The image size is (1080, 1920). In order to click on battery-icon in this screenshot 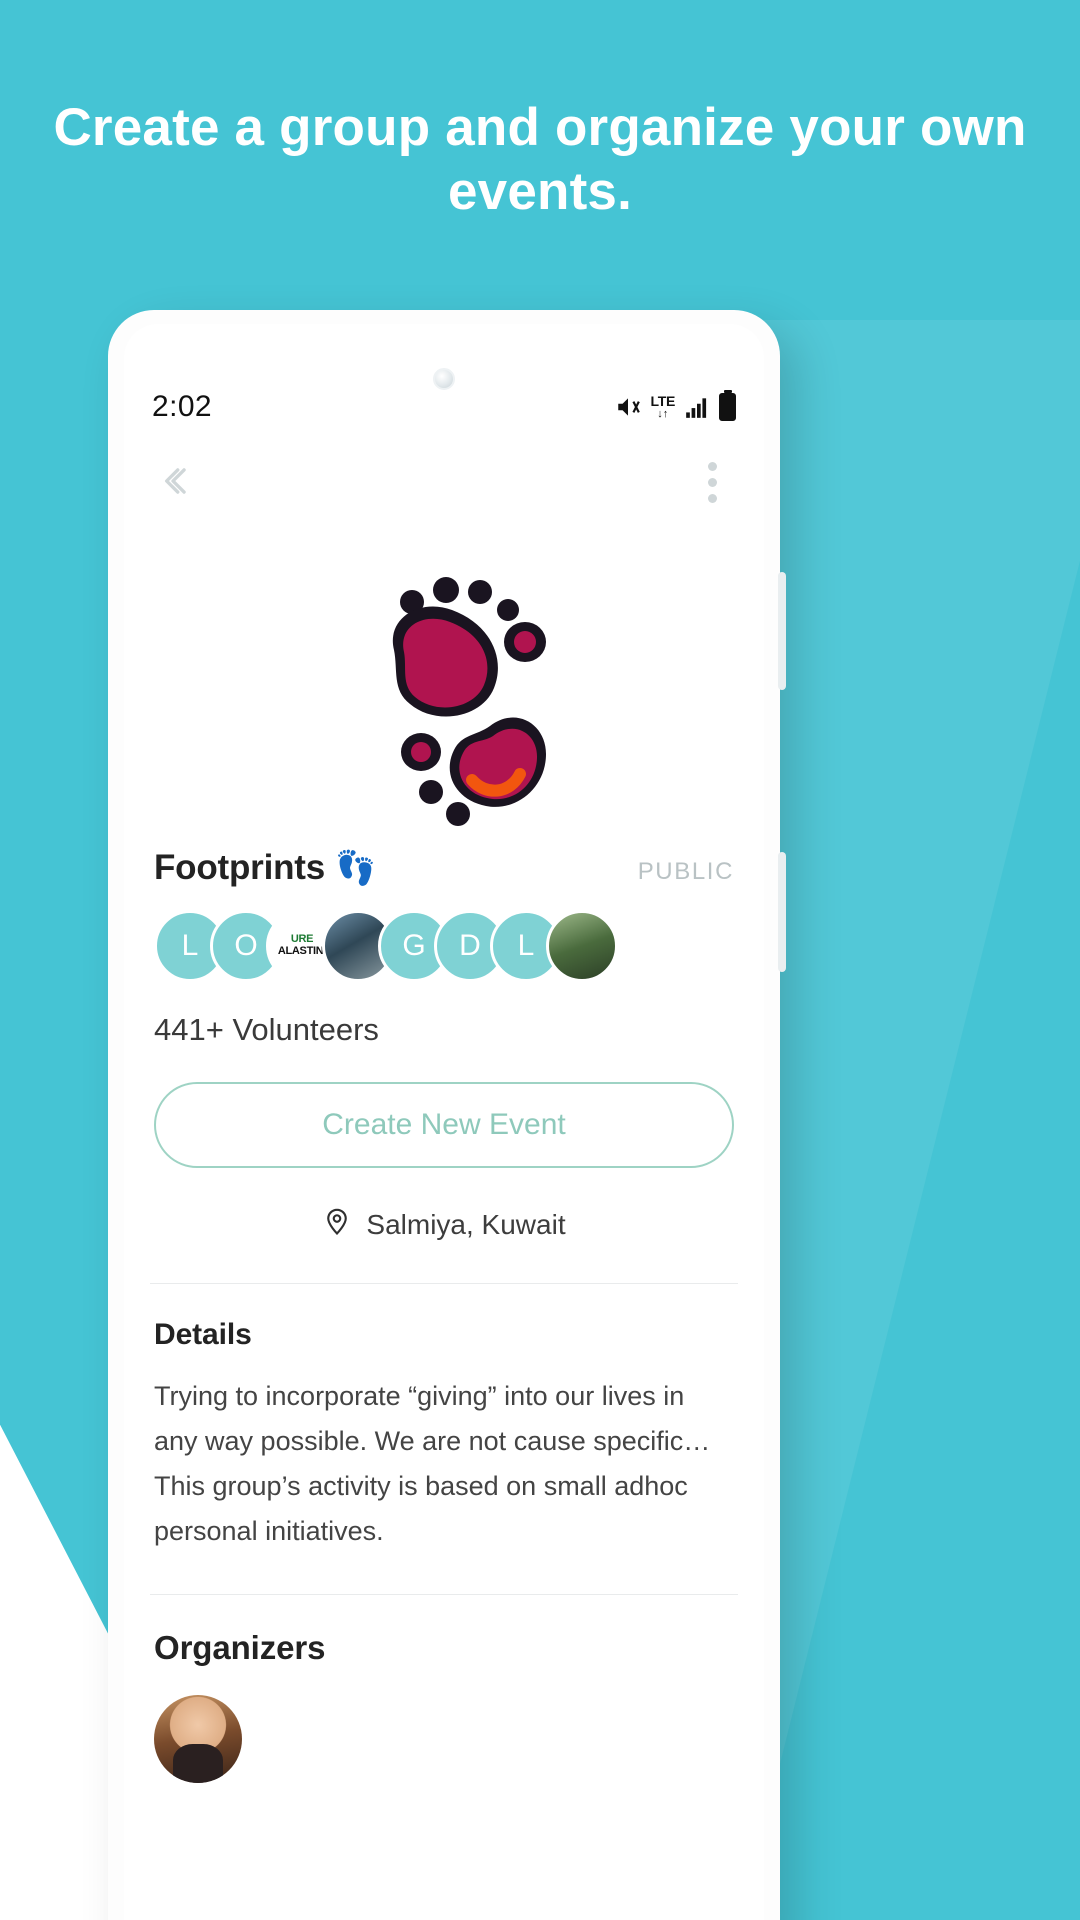, I will do `click(727, 407)`.